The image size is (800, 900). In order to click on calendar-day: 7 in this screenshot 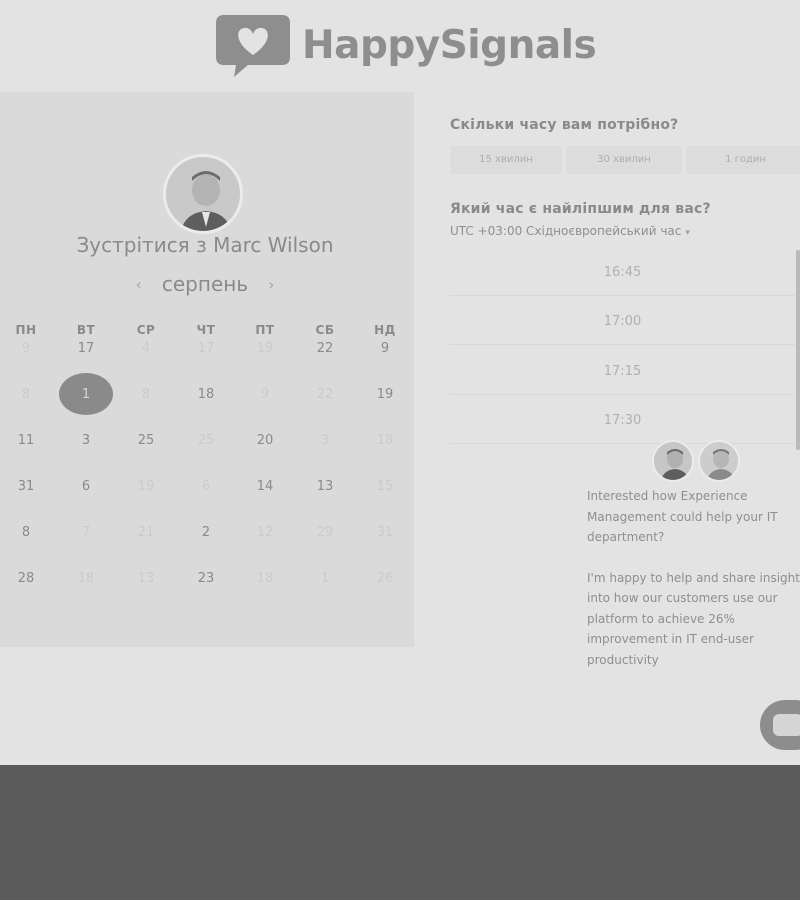, I will do `click(86, 532)`.